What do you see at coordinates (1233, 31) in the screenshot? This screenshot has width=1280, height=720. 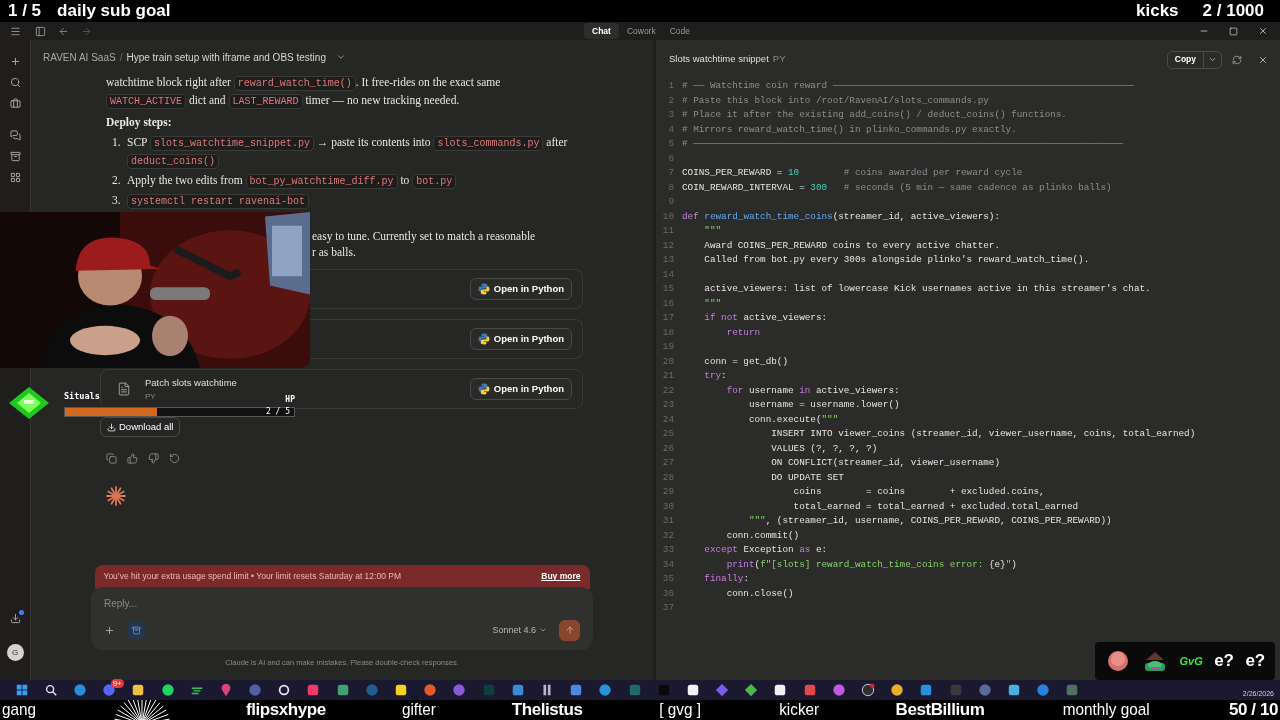 I see `maximize-icon` at bounding box center [1233, 31].